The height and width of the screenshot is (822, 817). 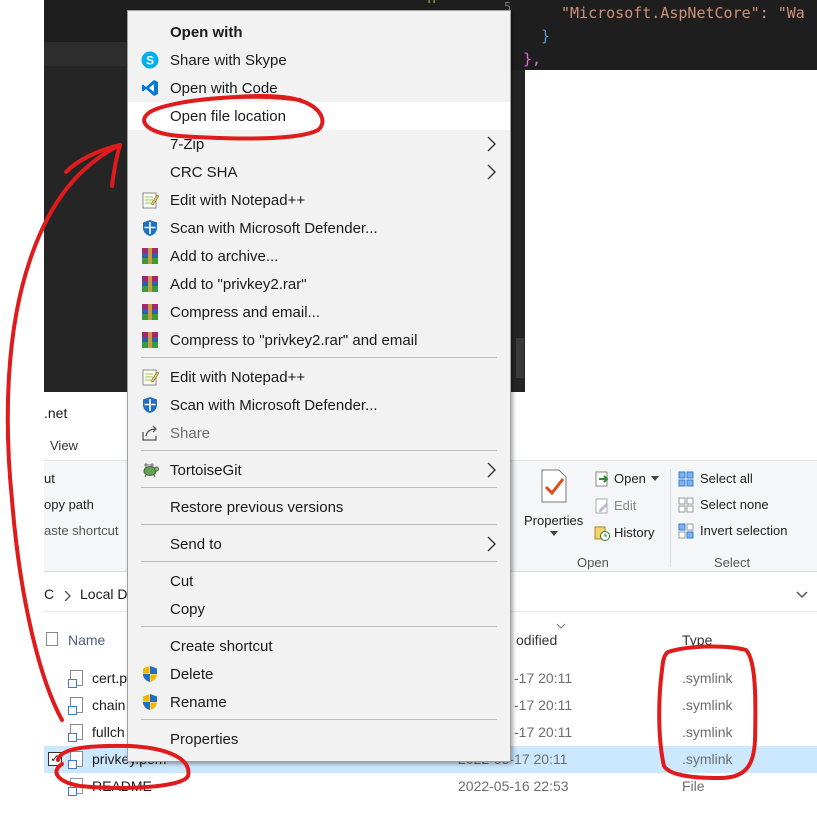 What do you see at coordinates (192, 674) in the screenshot?
I see `menu-item-label: Delete` at bounding box center [192, 674].